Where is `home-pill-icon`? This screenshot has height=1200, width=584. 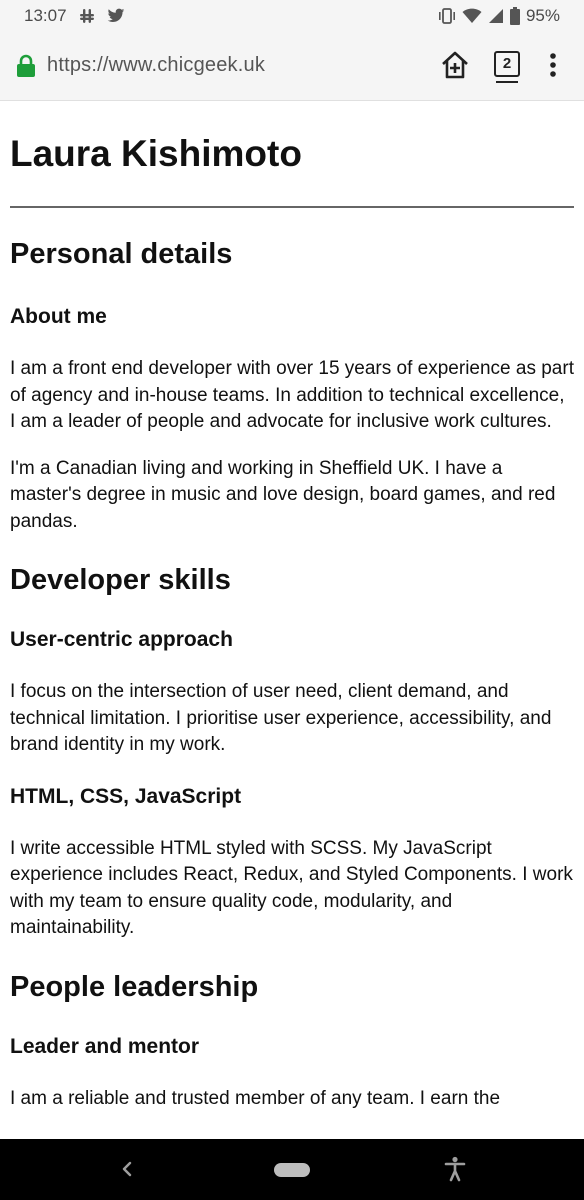
home-pill-icon is located at coordinates (292, 1170).